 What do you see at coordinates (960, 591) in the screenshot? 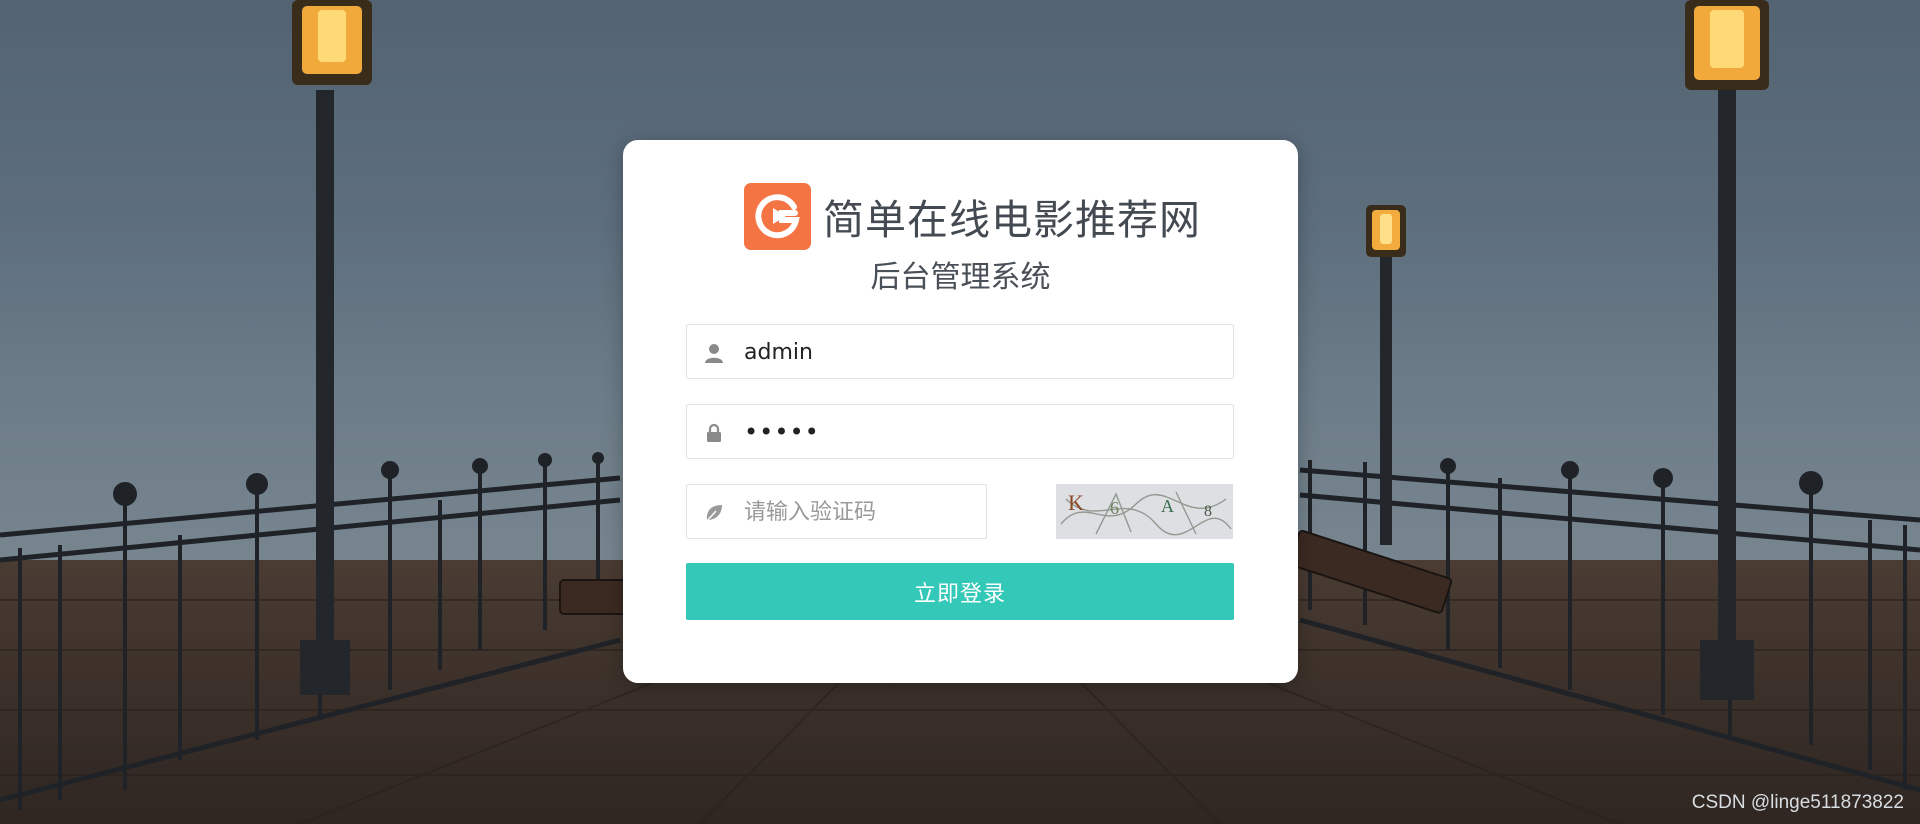
I see `login-button: 立即登录` at bounding box center [960, 591].